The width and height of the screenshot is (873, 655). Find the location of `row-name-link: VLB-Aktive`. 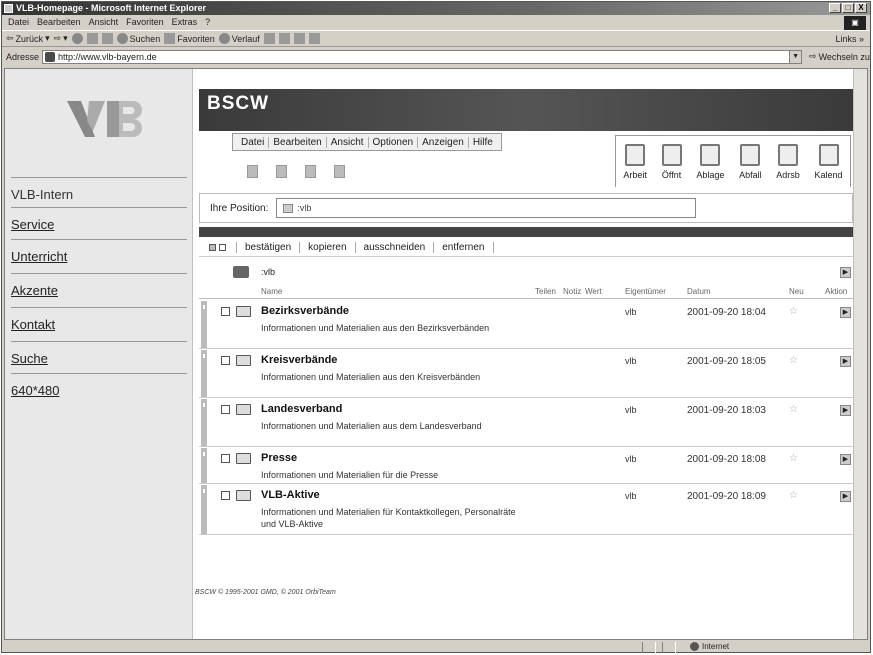

row-name-link: VLB-Aktive is located at coordinates (290, 495).